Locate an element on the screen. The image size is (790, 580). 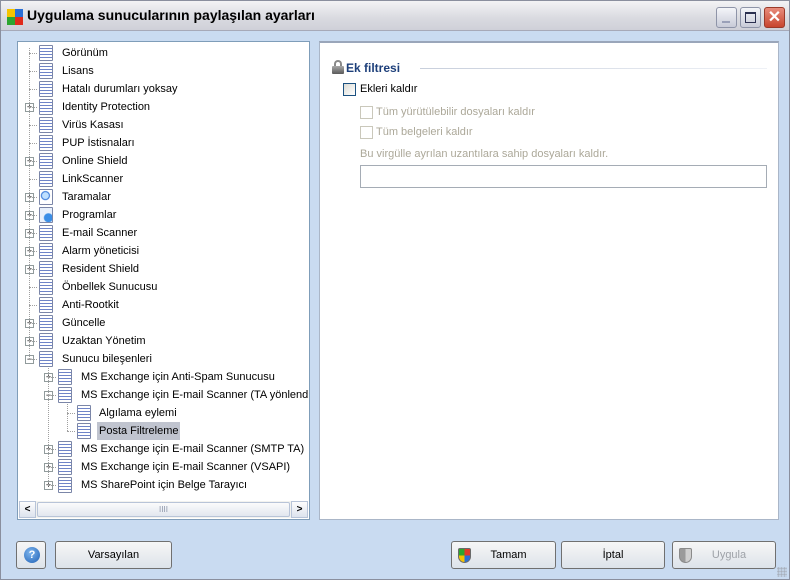
tree-item-lisans: Lisans is located at coordinates (163, 71).